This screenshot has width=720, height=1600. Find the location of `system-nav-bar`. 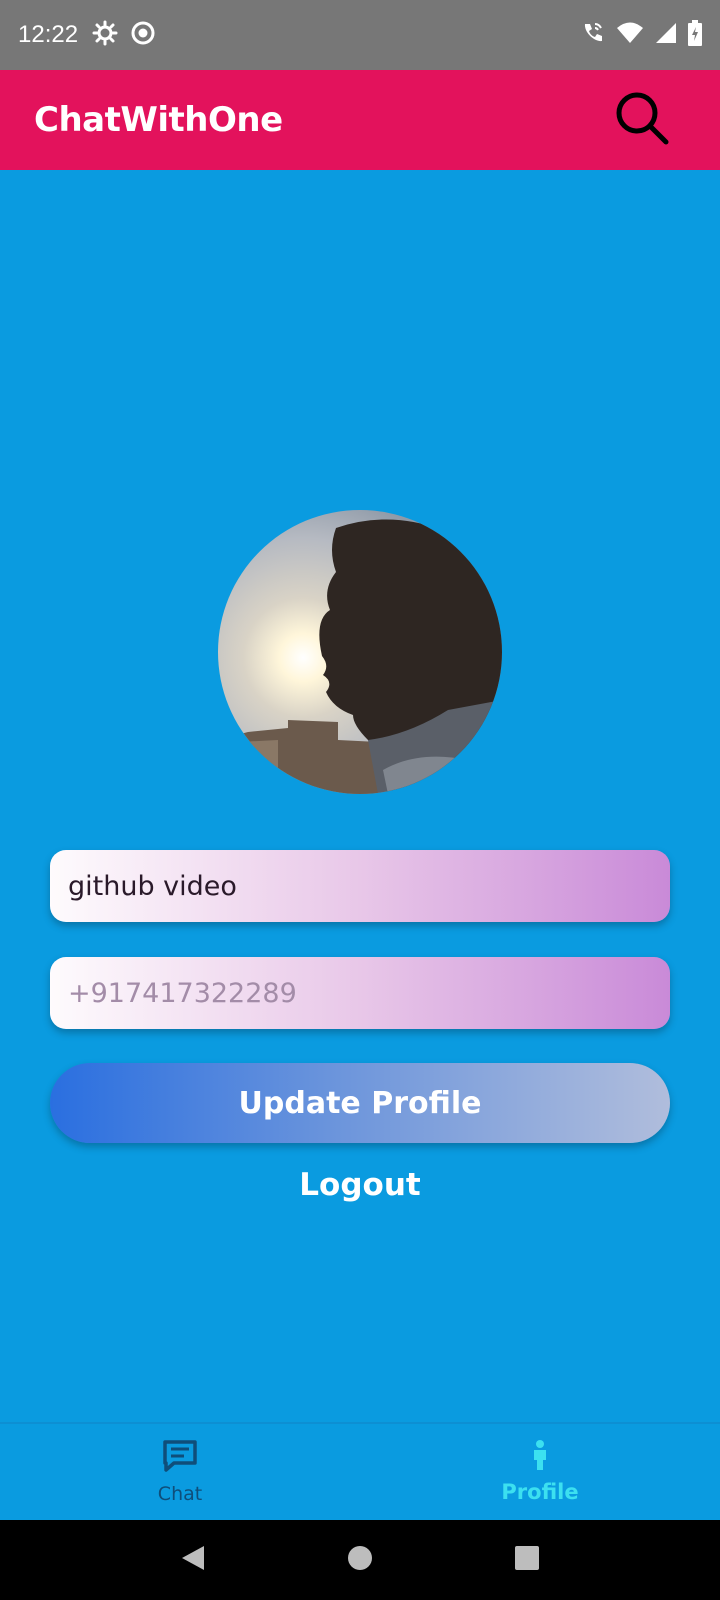

system-nav-bar is located at coordinates (360, 1560).